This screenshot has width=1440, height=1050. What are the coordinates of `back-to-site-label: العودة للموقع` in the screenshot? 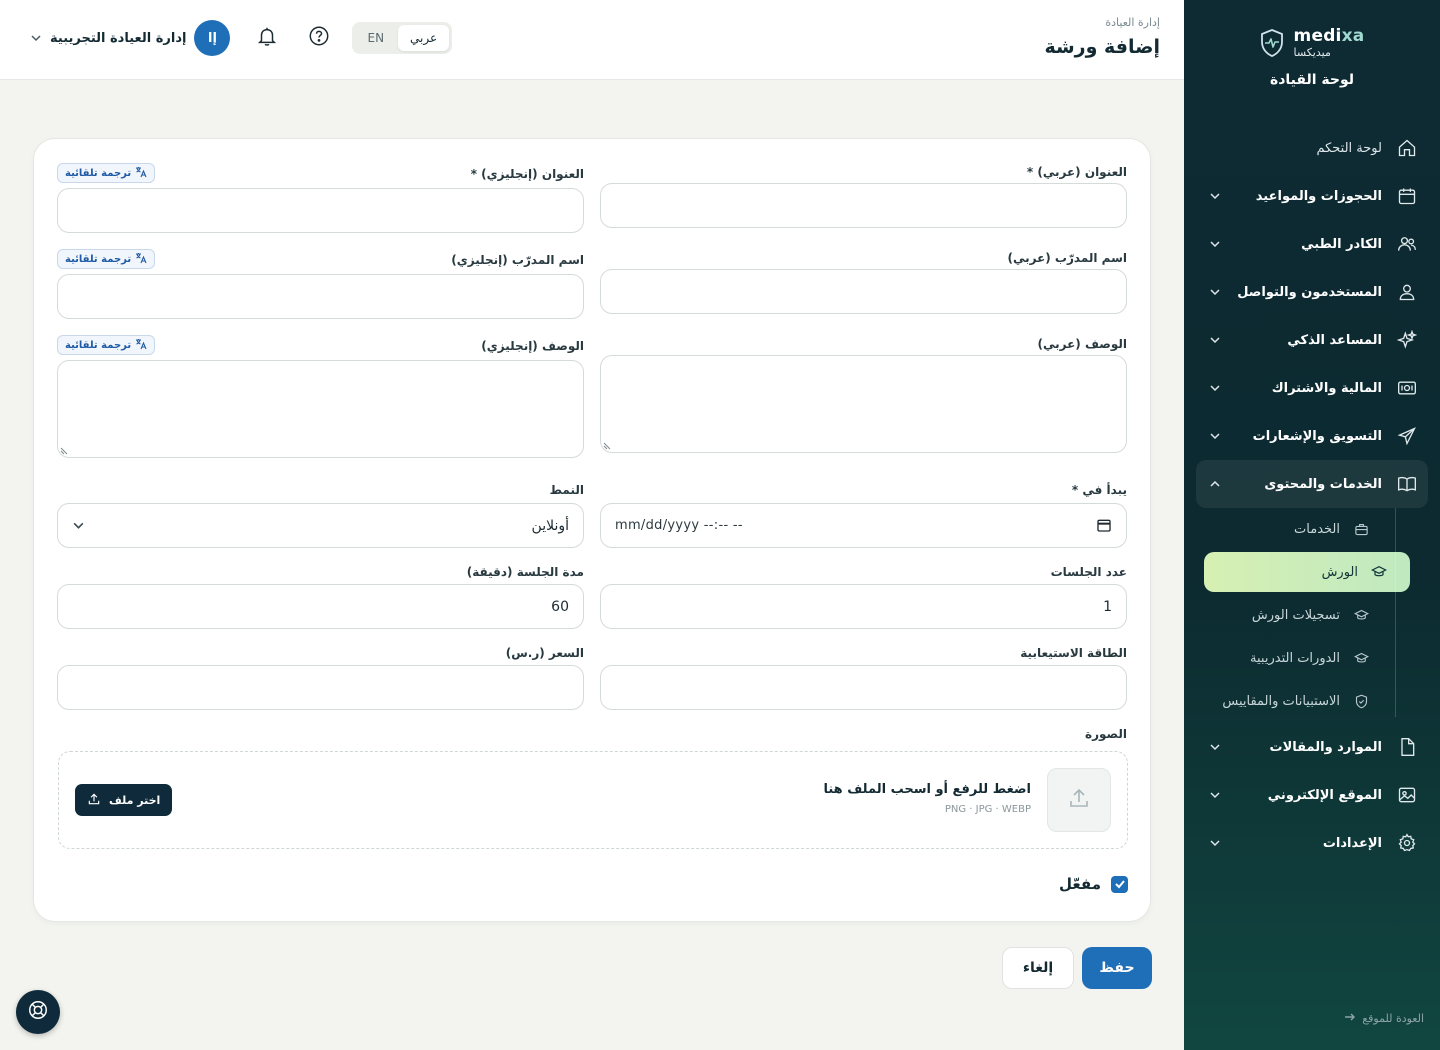 It's located at (1393, 1018).